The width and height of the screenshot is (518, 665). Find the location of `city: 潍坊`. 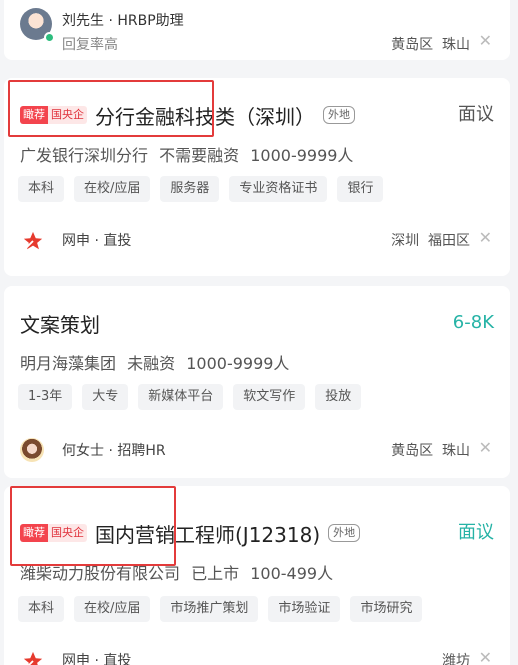

city: 潍坊 is located at coordinates (456, 659).